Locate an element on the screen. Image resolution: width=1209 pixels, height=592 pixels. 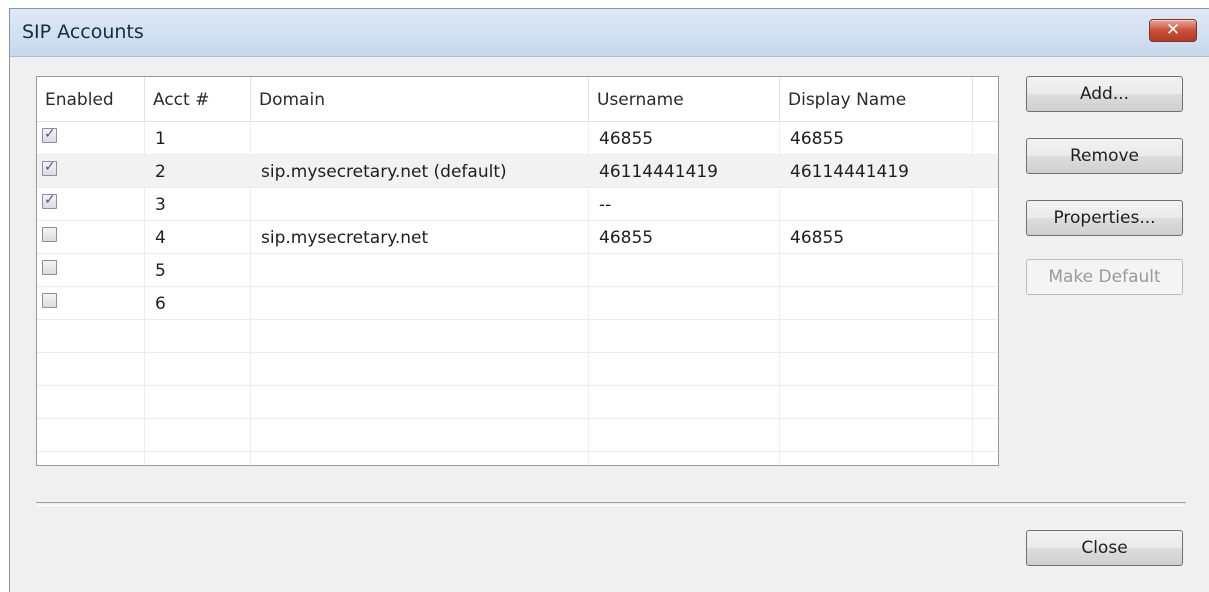
title-bar: SIP Accounts ✕ is located at coordinates (609, 33).